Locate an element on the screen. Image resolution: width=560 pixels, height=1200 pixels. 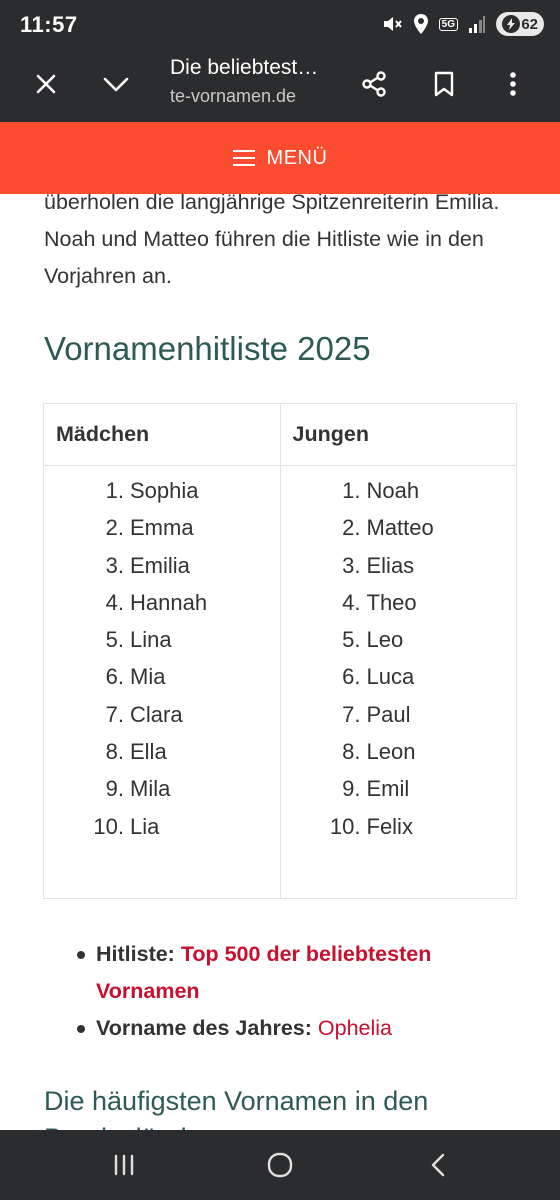
minimize-button is located at coordinates (116, 84).